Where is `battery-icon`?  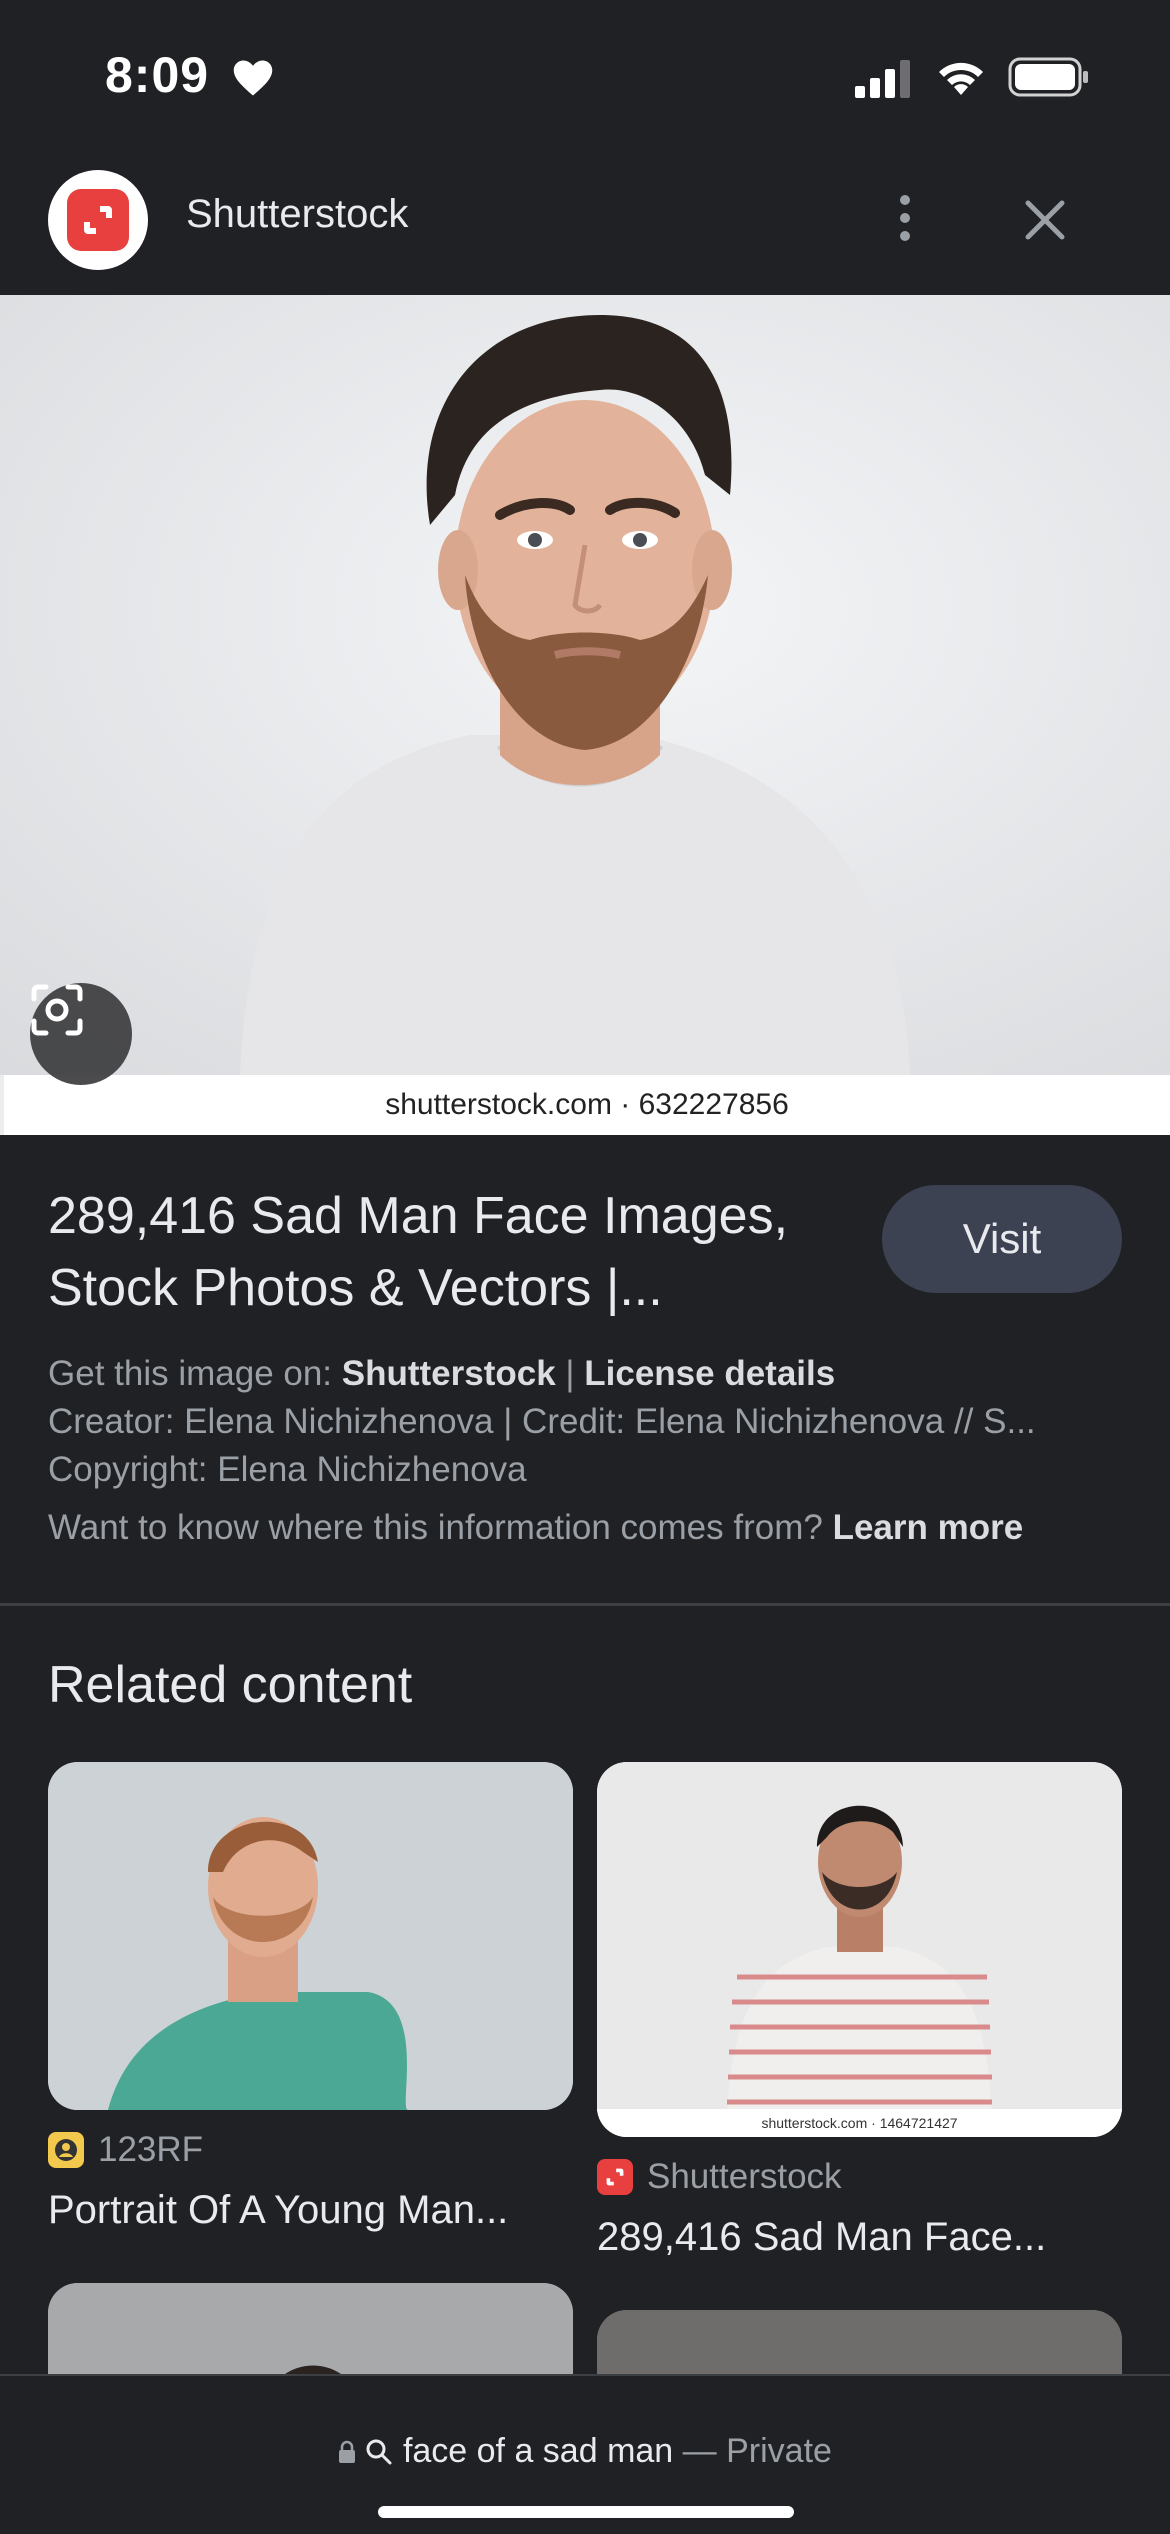
battery-icon is located at coordinates (1048, 77).